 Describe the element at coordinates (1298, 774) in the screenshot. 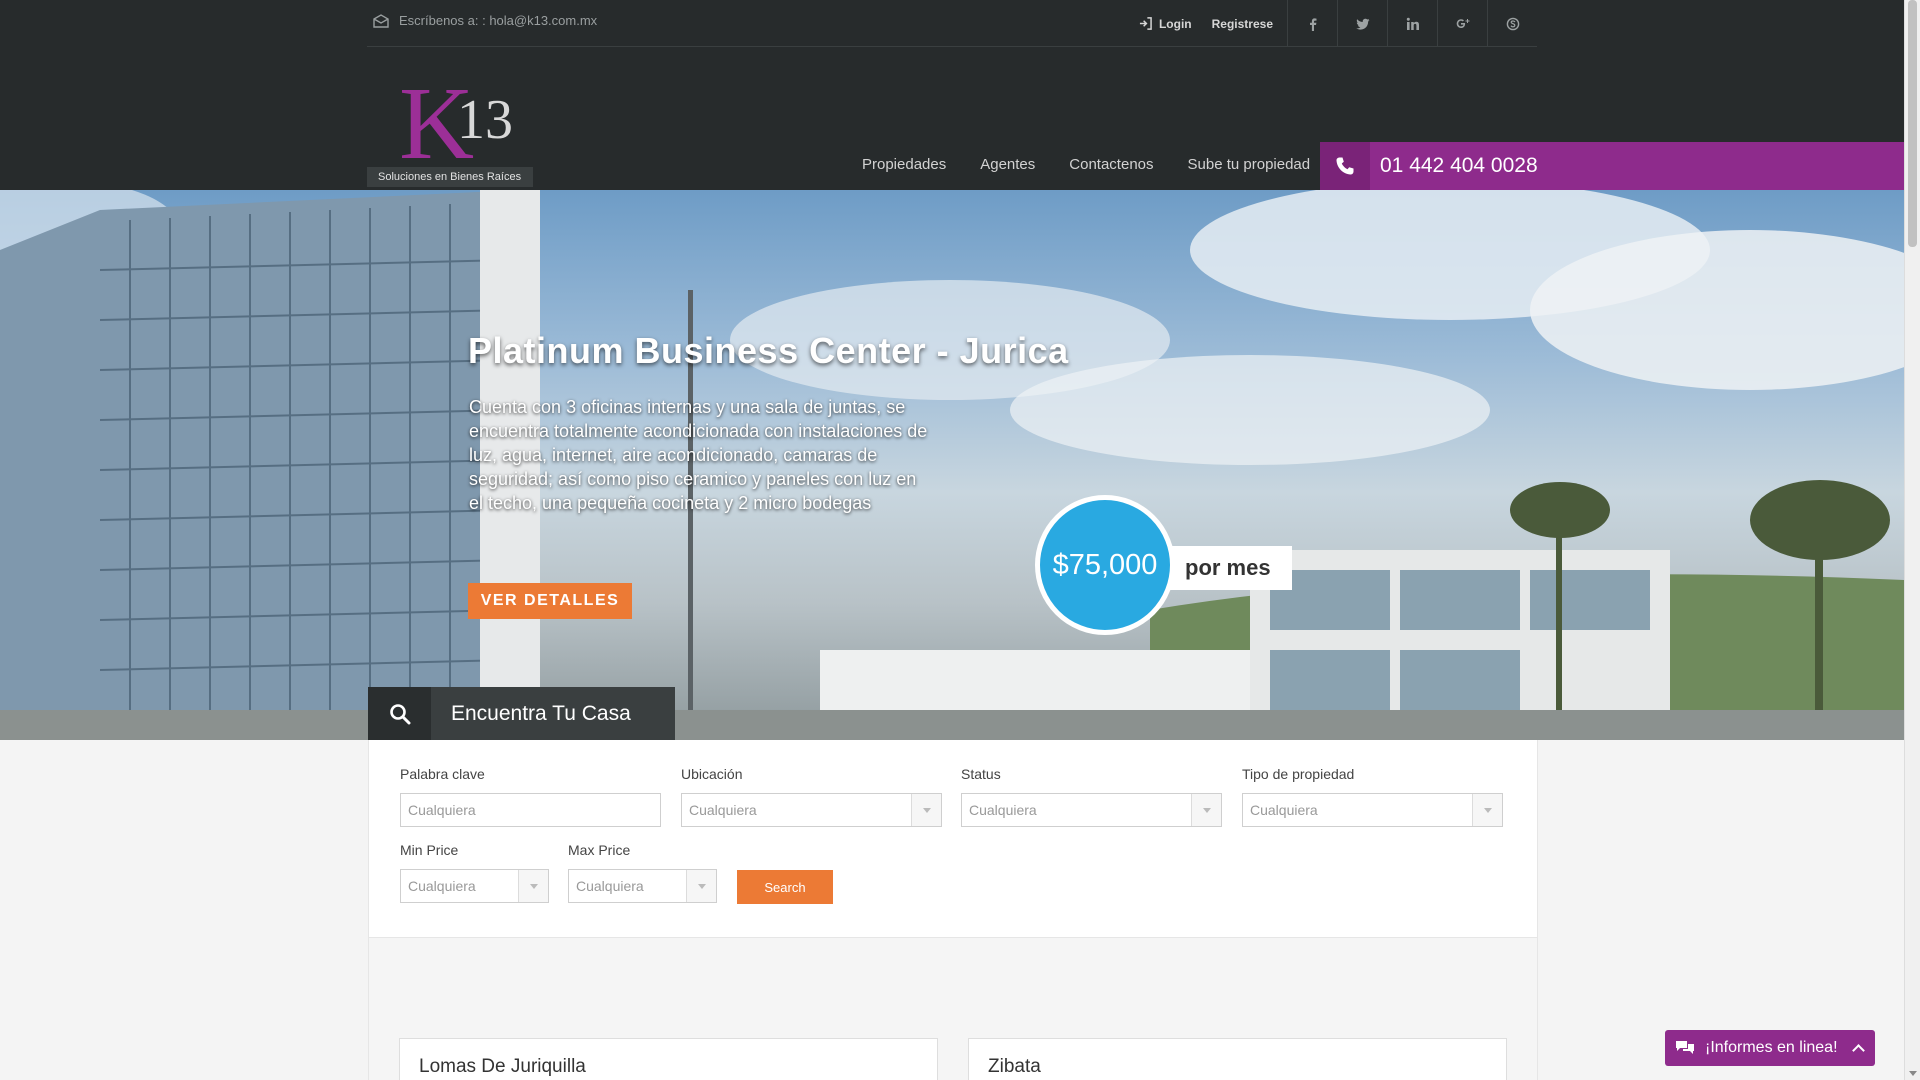

I see `type-label: Tipo de propiedad` at that location.